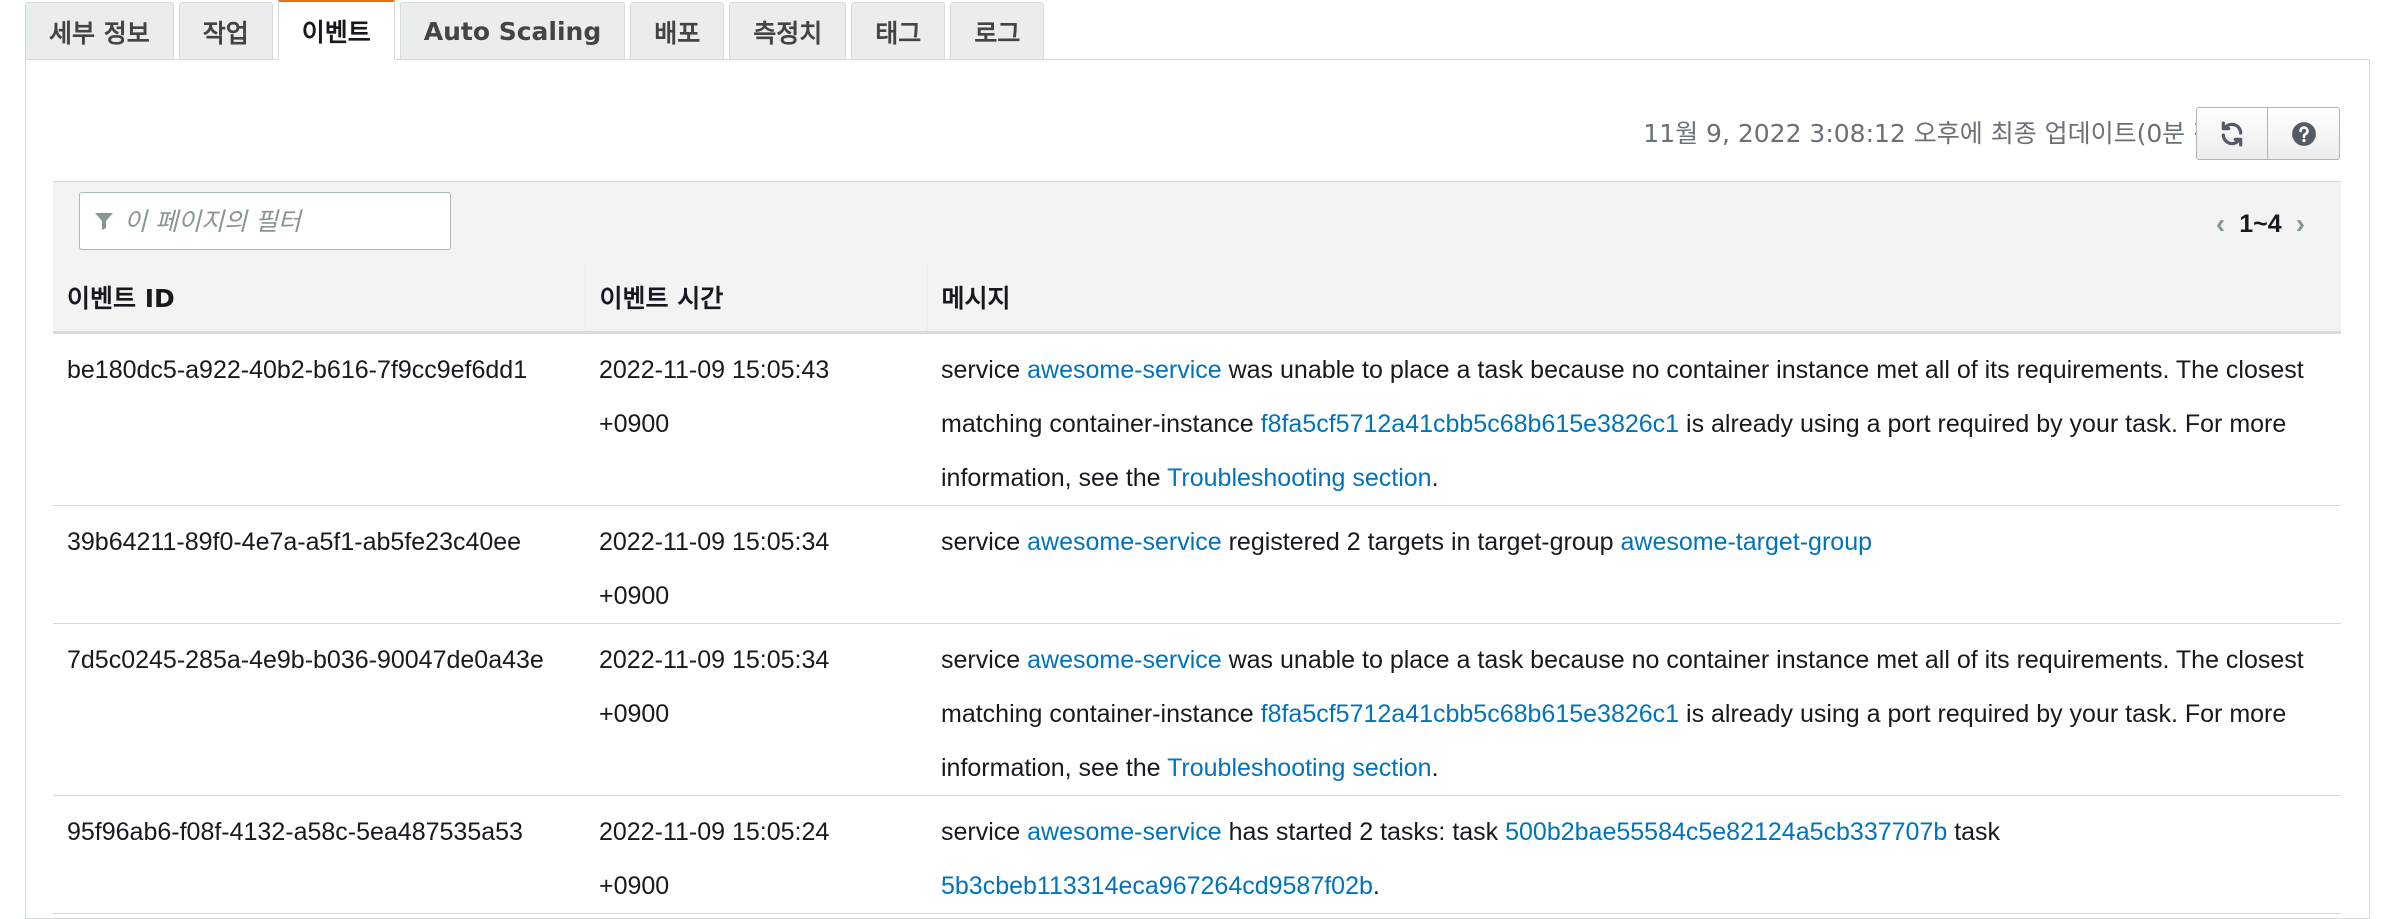  Describe the element at coordinates (2300, 224) in the screenshot. I see `next-page-icon: ›` at that location.